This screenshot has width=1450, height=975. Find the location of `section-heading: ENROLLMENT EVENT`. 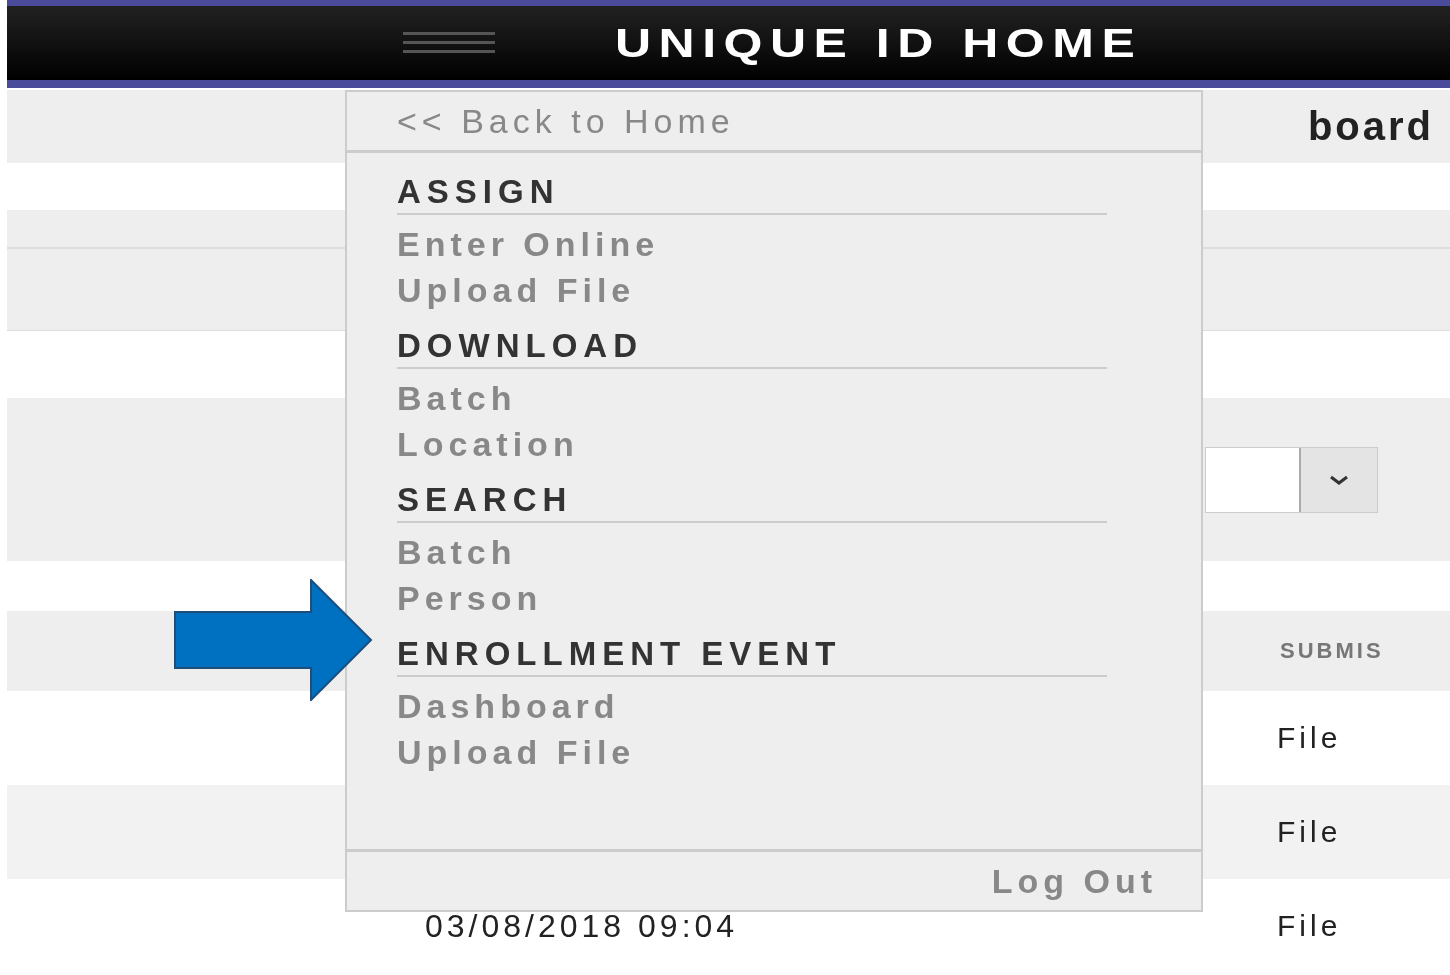

section-heading: ENROLLMENT EVENT is located at coordinates (752, 656).